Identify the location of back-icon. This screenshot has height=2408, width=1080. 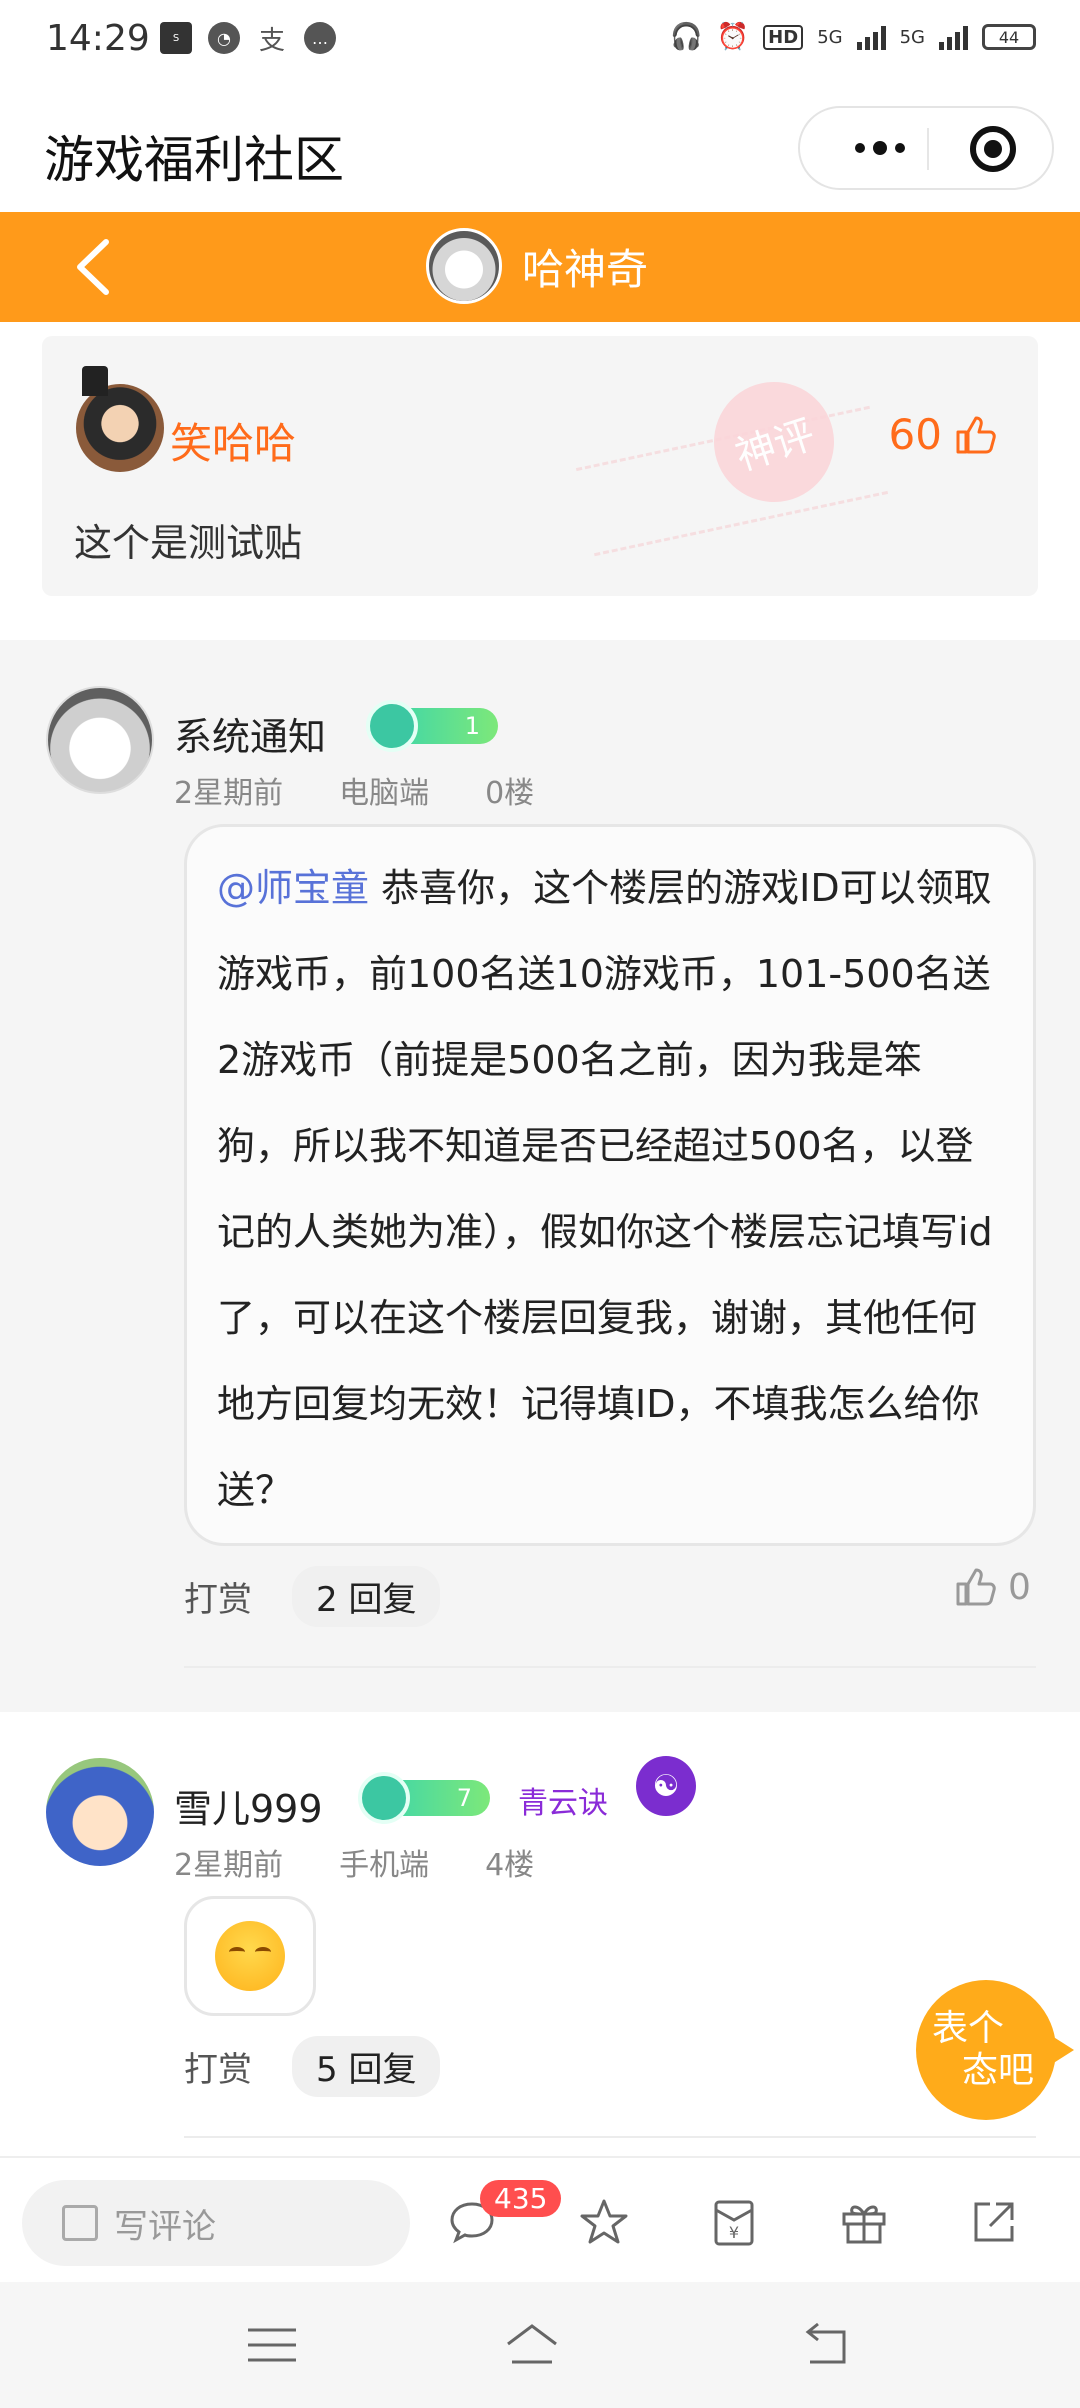
(824, 2345).